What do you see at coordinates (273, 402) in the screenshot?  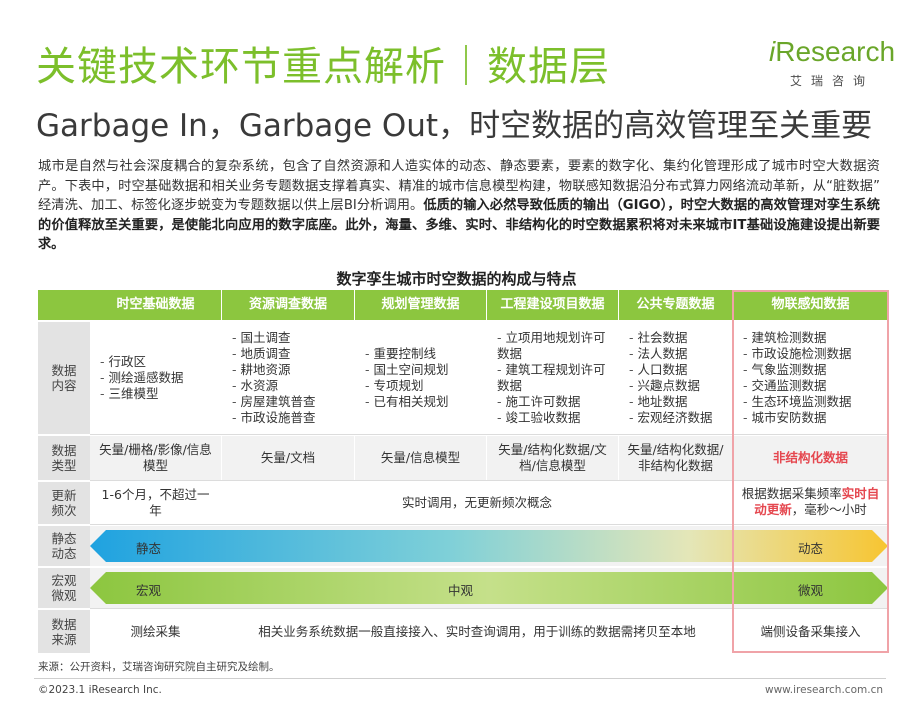 I see `list-item: 房屋建筑普查` at bounding box center [273, 402].